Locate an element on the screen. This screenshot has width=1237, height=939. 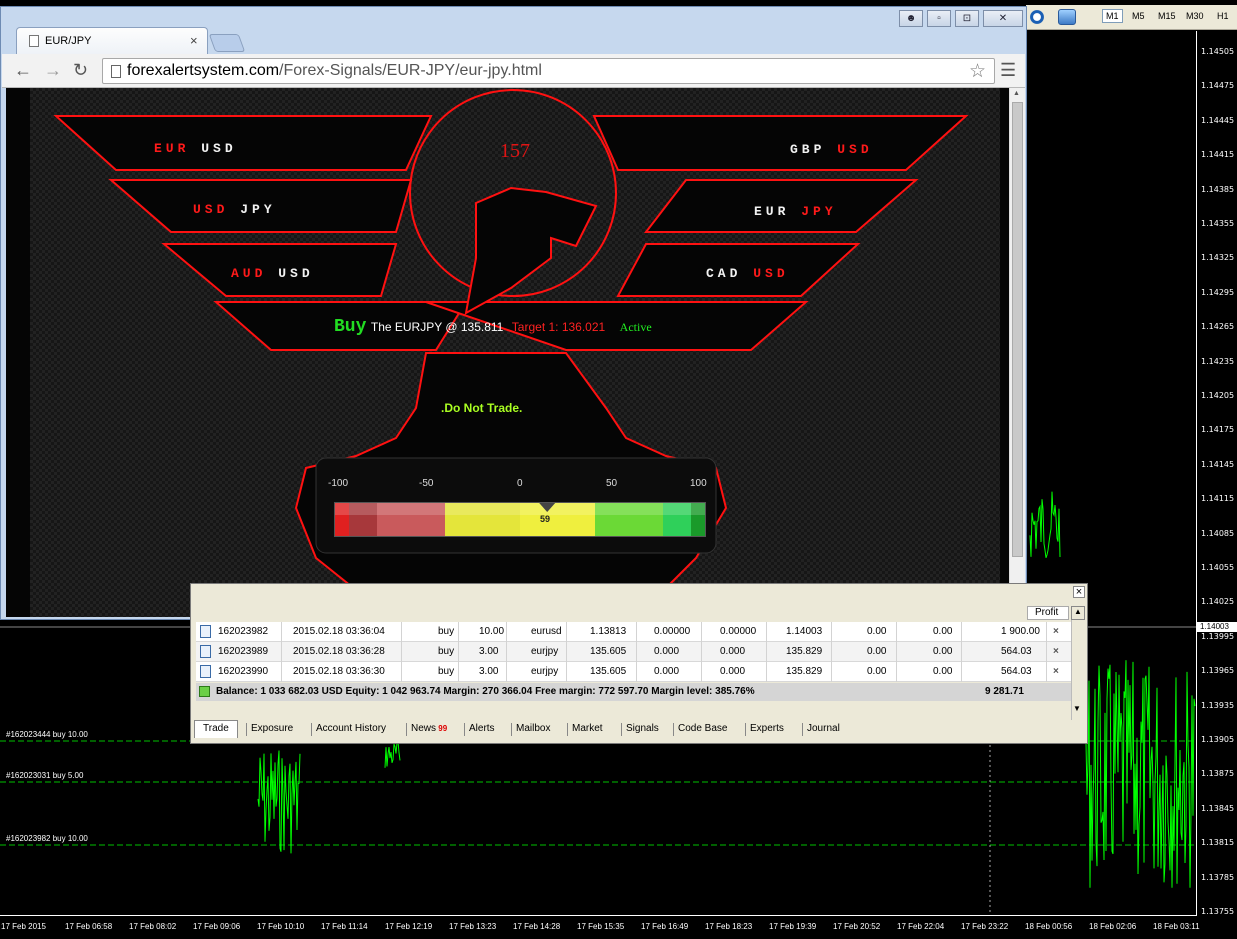
pair-base: CAD is located at coordinates (724, 273).